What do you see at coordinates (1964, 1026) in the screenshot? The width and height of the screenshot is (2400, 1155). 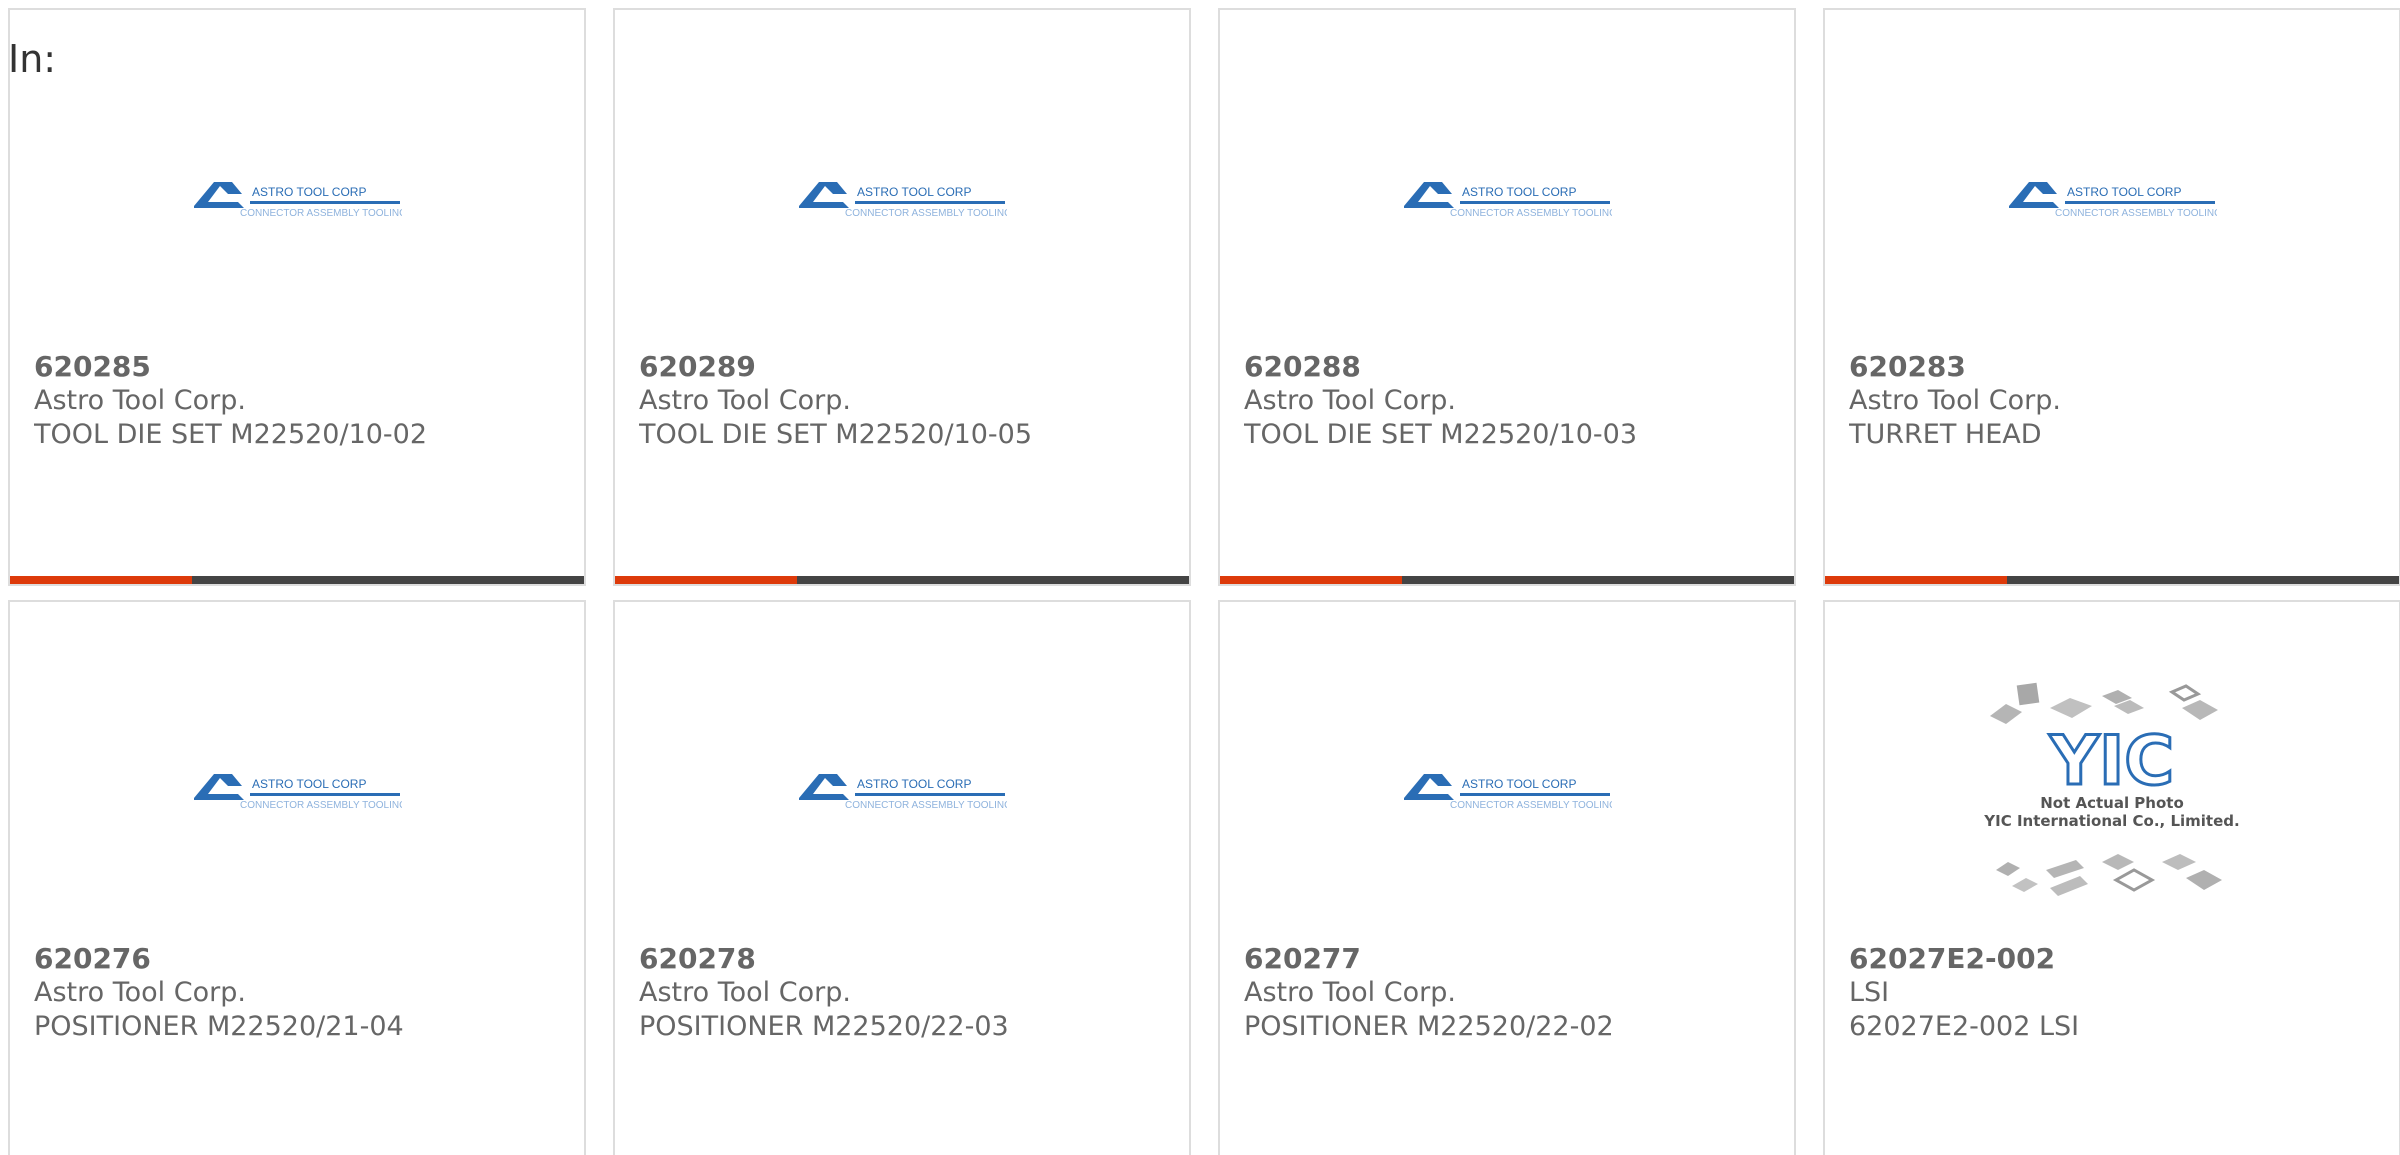 I see `description: 62027E2-002 LSI` at bounding box center [1964, 1026].